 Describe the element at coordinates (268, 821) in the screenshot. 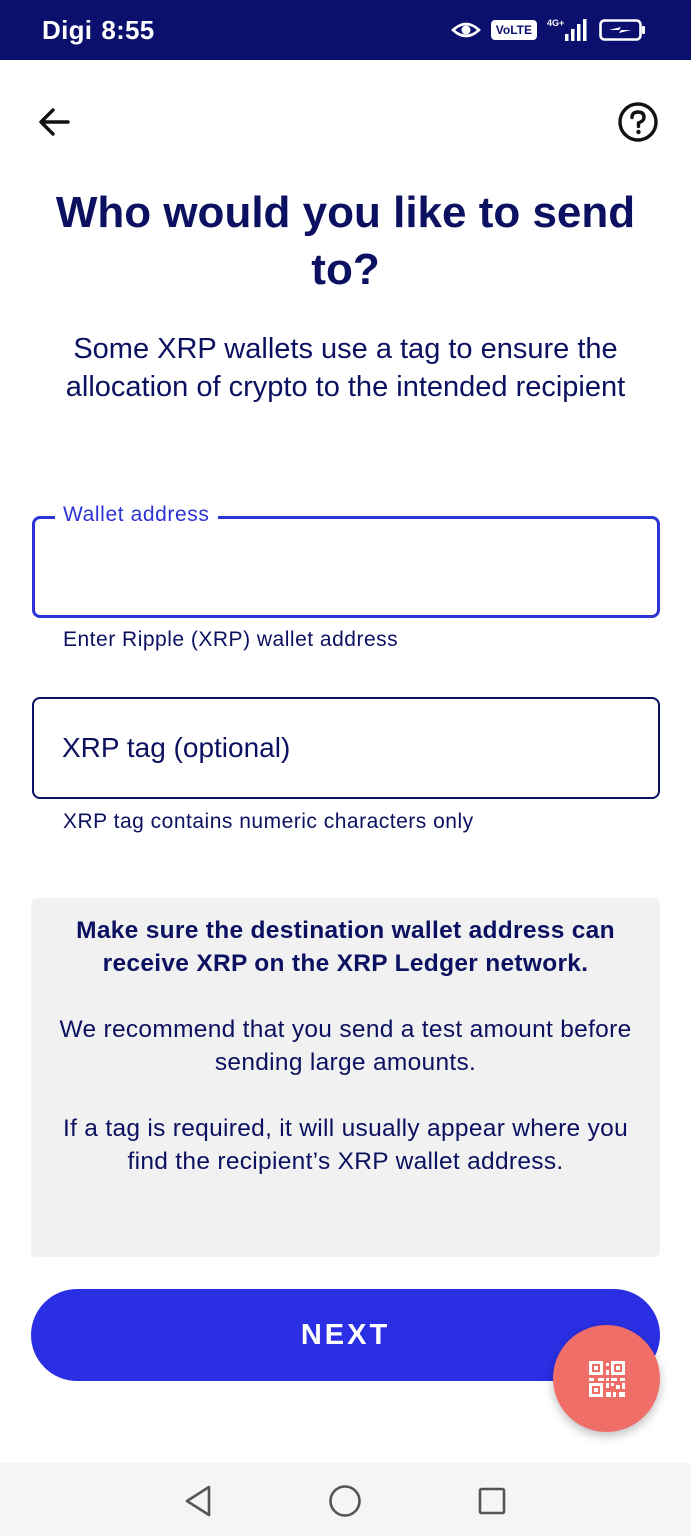

I see `xrp-tag-helper: XRP tag contains numeric characters only` at that location.